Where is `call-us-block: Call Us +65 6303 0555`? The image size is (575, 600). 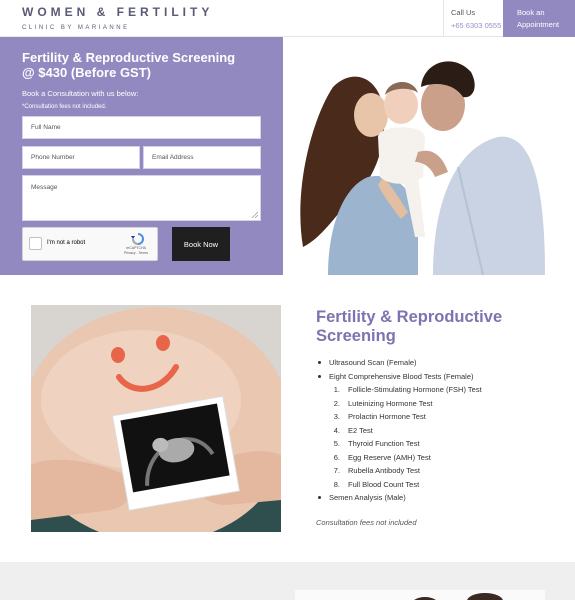
call-us-block: Call Us +65 6303 0555 is located at coordinates (473, 18).